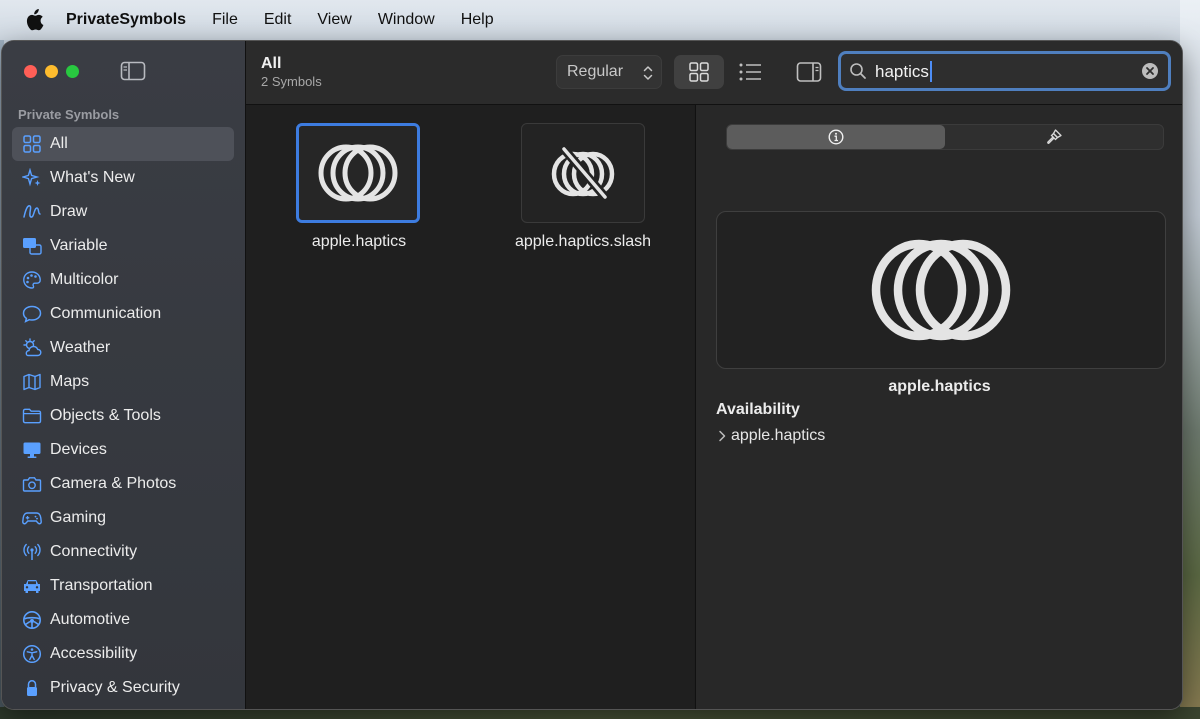  Describe the element at coordinates (126, 20) in the screenshot. I see `menu-app-name: PrivateSymbols` at that location.